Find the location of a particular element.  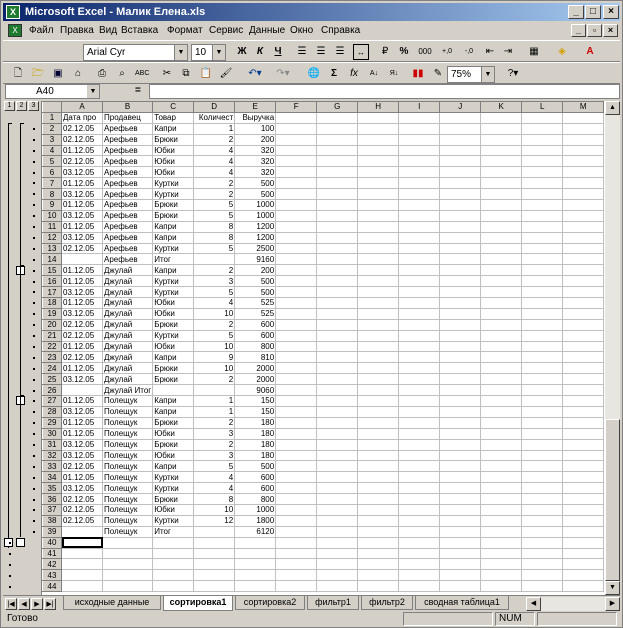

cell: 1200 is located at coordinates (255, 226).